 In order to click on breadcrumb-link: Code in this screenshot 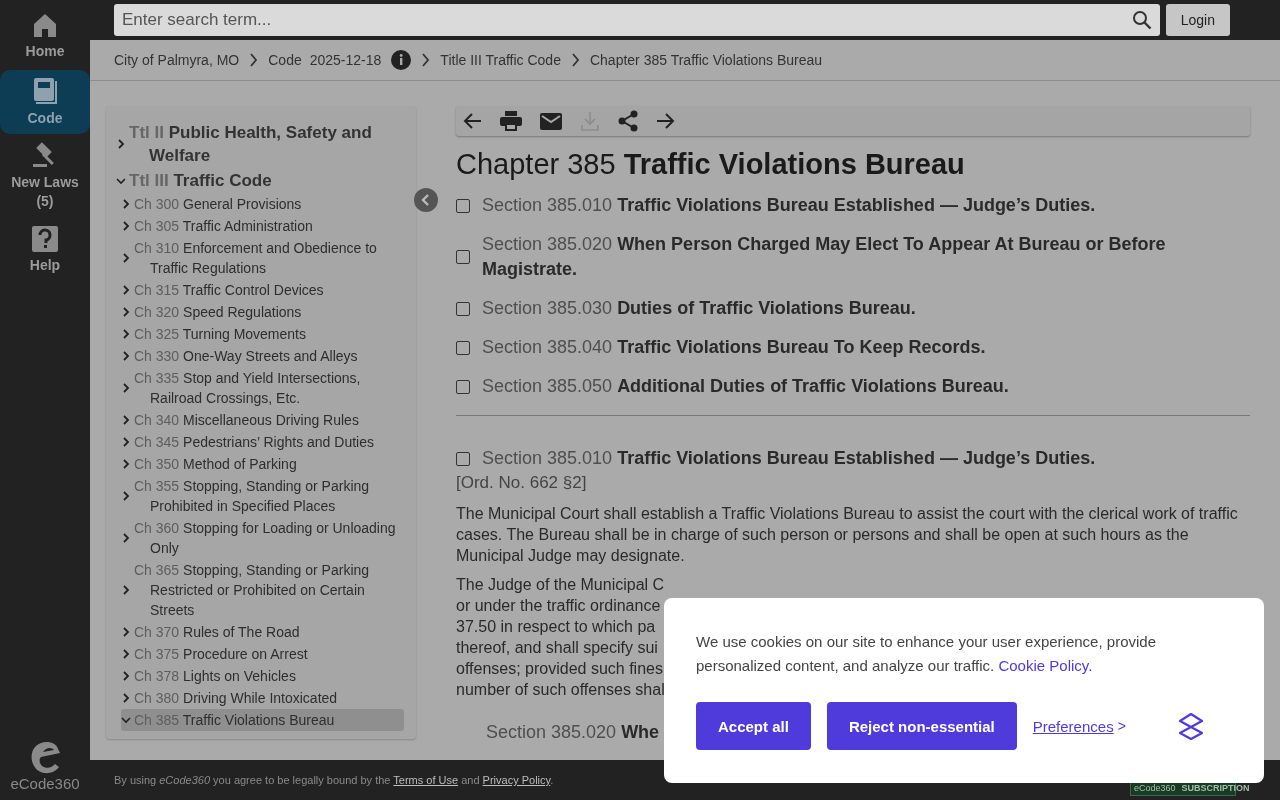, I will do `click(285, 60)`.